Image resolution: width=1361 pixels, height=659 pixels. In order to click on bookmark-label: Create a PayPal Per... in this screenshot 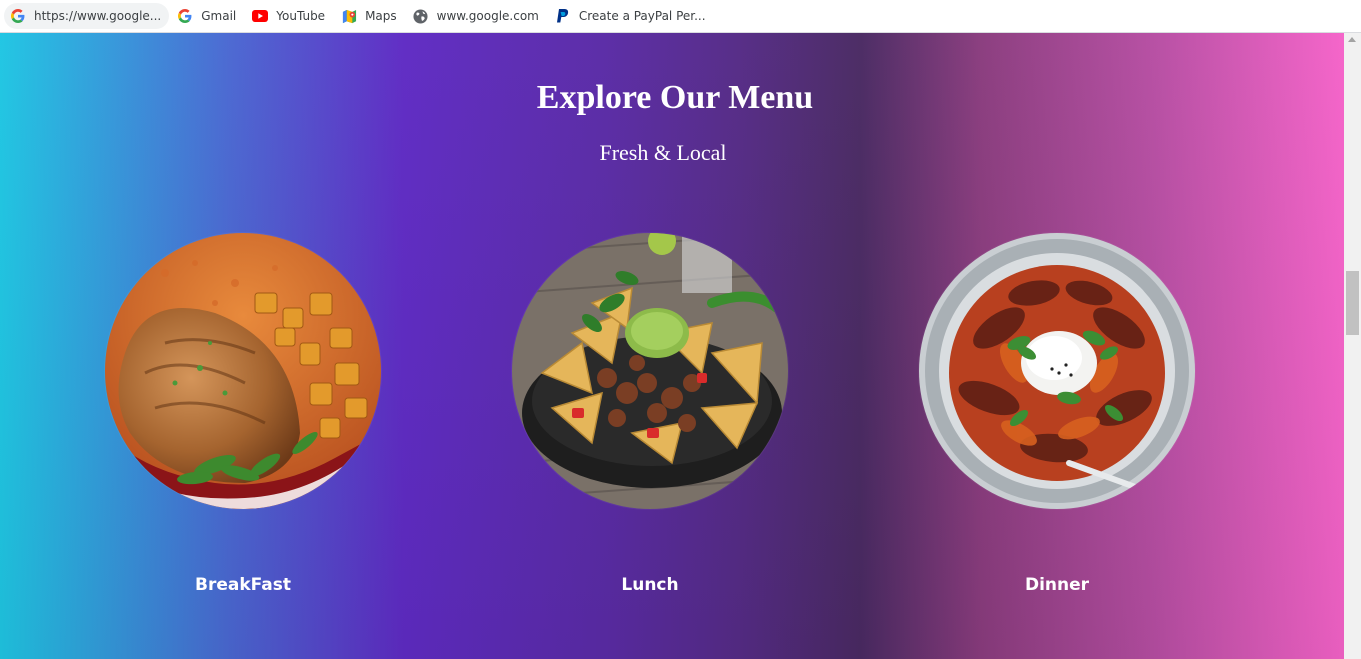, I will do `click(642, 16)`.